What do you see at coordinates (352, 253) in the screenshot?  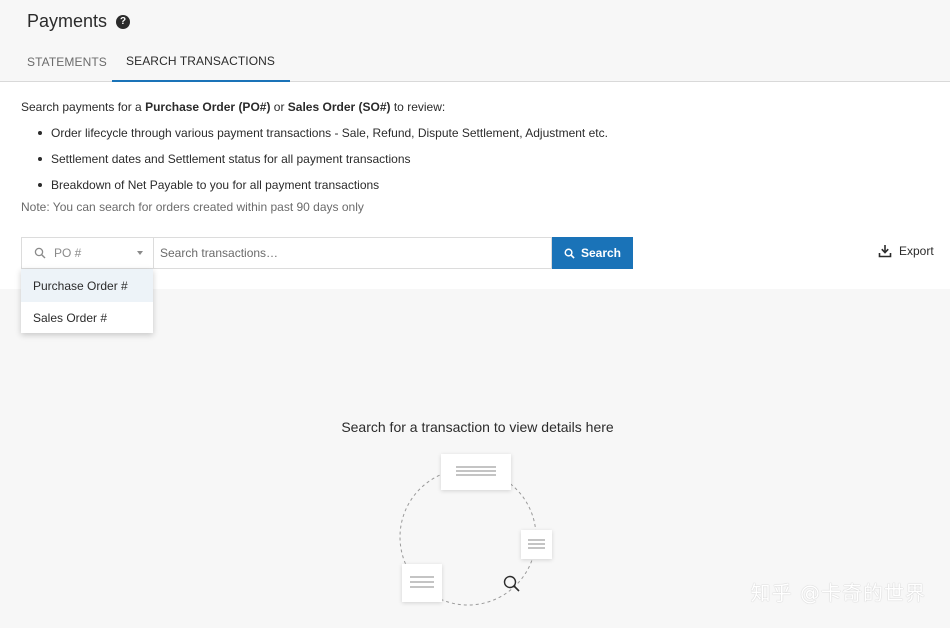 I see `search-input` at bounding box center [352, 253].